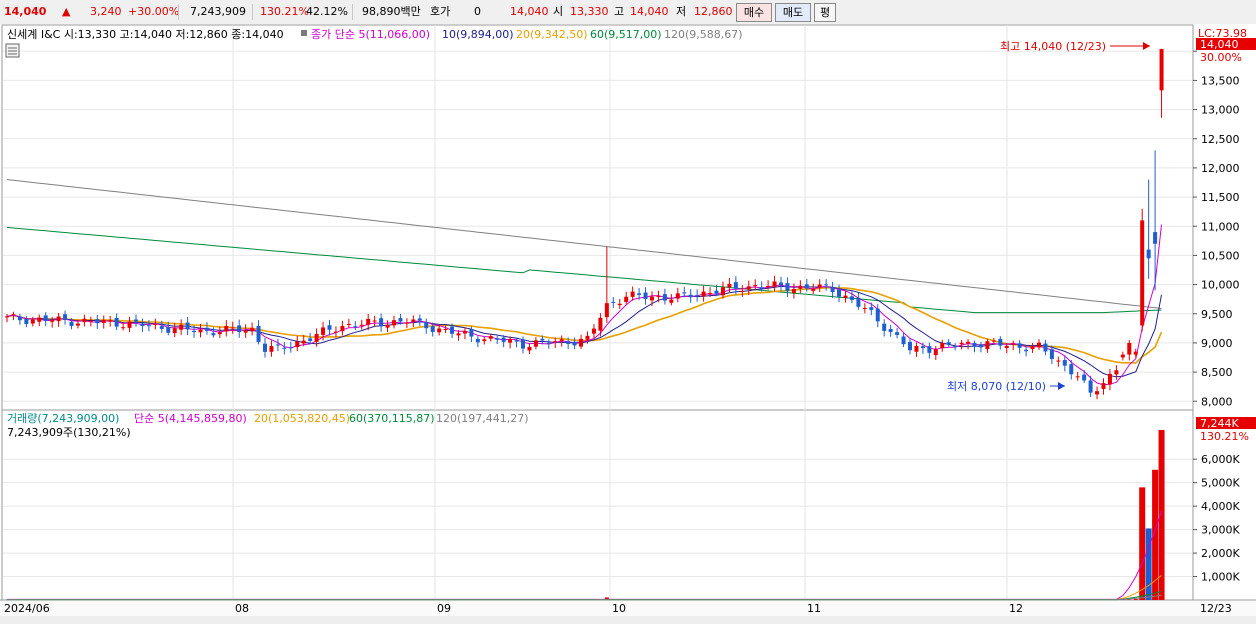 This screenshot has height=624, width=1256. What do you see at coordinates (1220, 553) in the screenshot?
I see `volume-tick-label: 2,000K` at bounding box center [1220, 553].